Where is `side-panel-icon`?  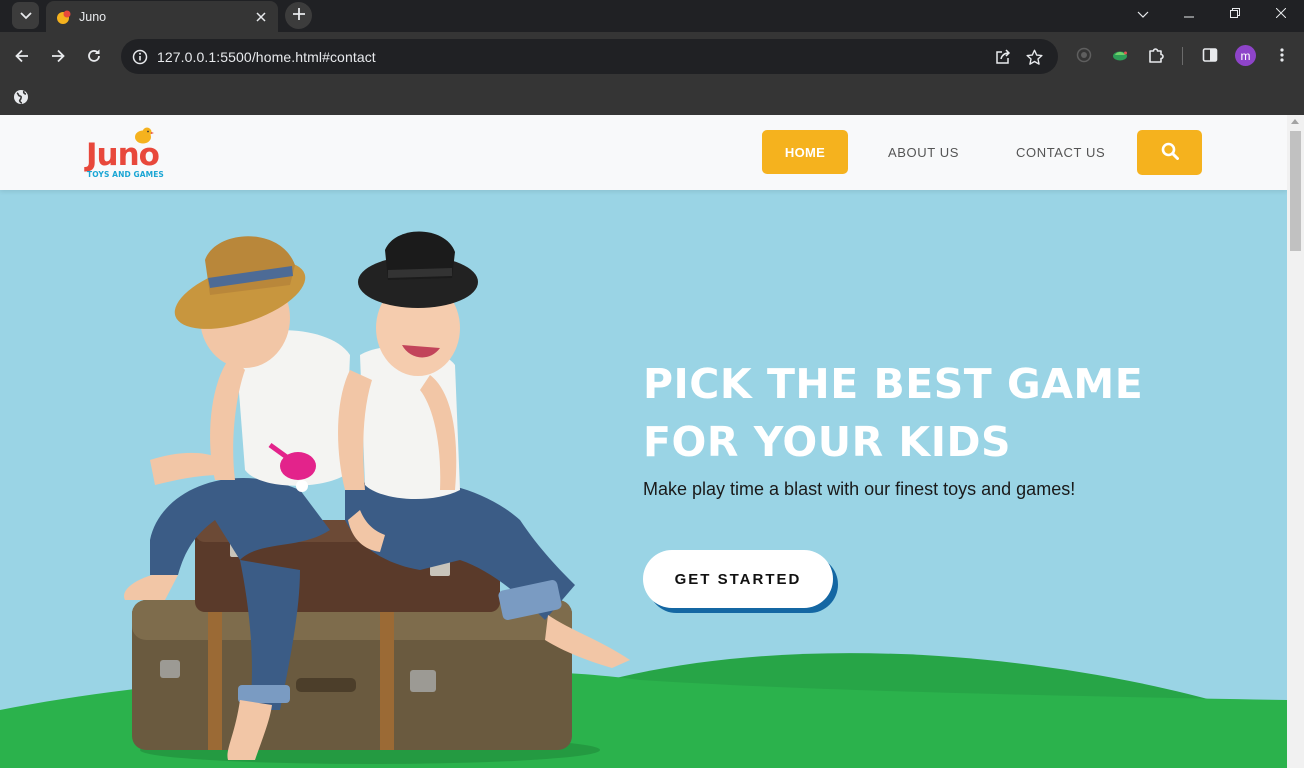
side-panel-icon is located at coordinates (1210, 55).